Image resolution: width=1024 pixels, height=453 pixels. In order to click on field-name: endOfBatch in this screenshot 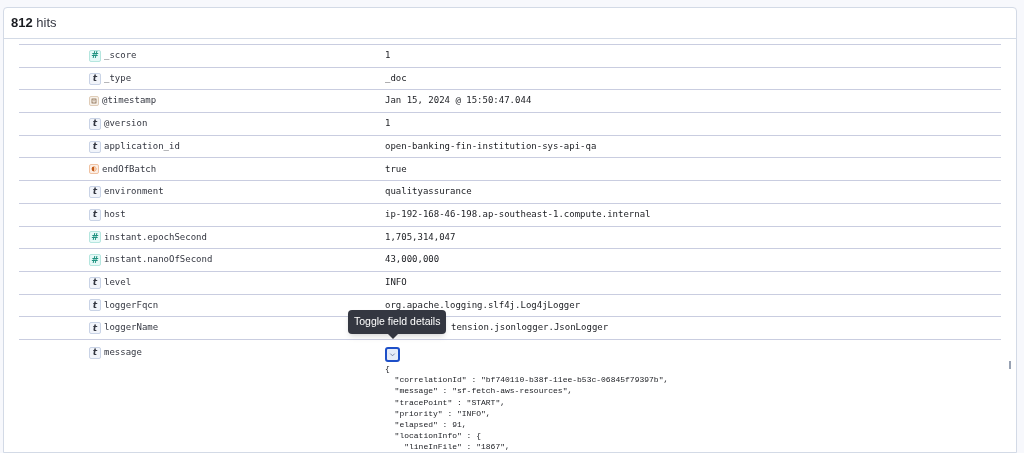, I will do `click(129, 169)`.